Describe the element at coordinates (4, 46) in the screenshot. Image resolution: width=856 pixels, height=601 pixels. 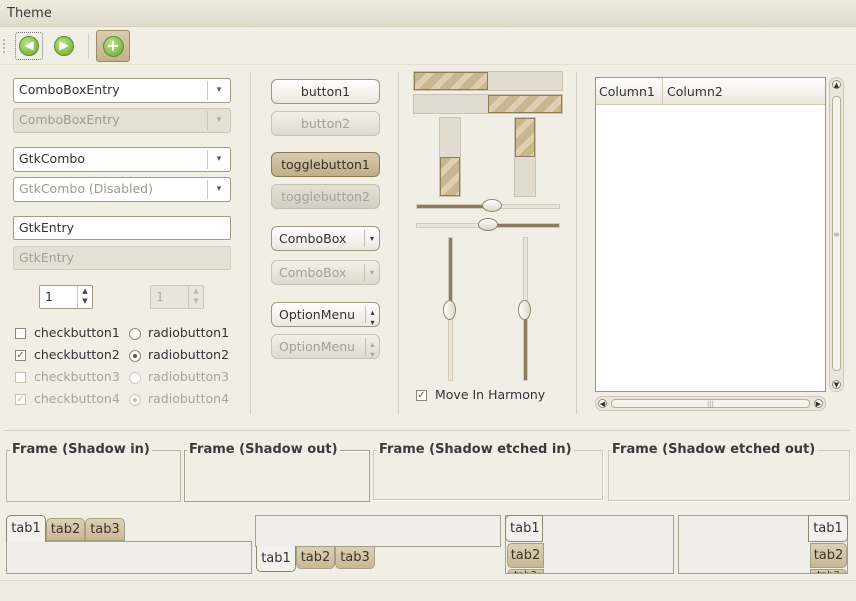
I see `toolbar-grip` at that location.